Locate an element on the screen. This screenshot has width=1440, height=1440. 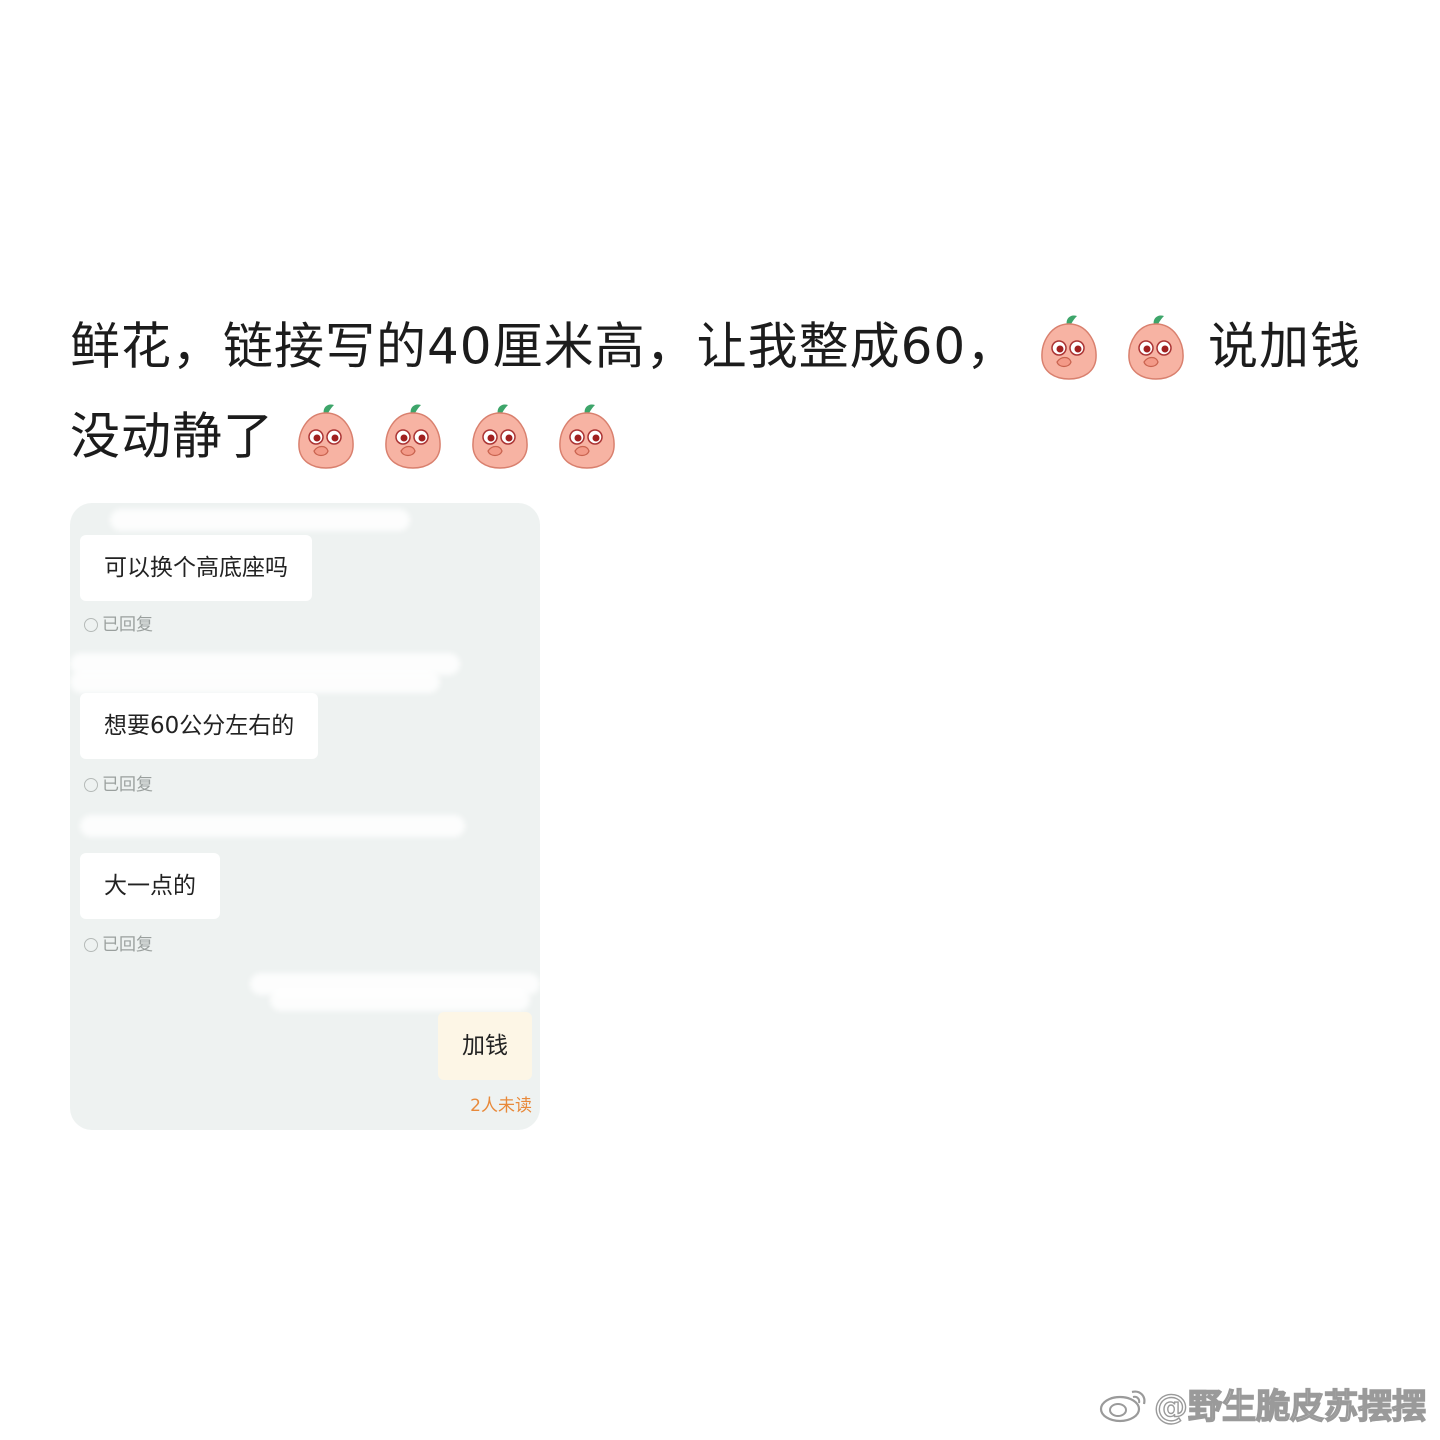
weibo-logo-icon is located at coordinates (1124, 1404).